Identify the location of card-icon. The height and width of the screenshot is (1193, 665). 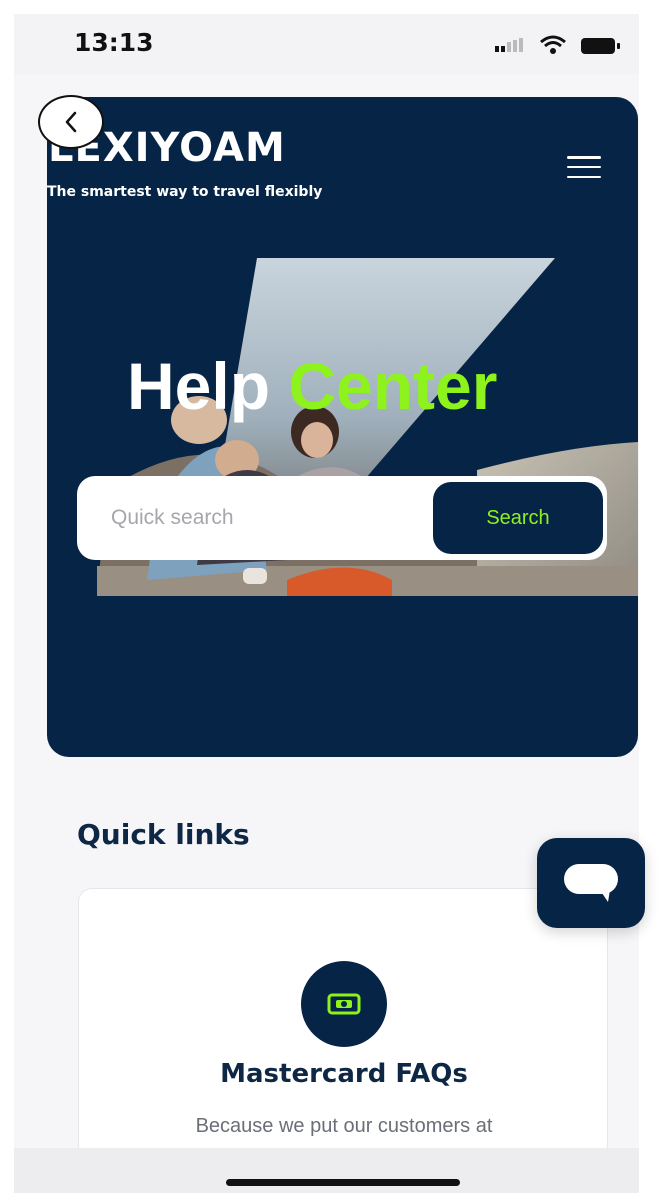
(344, 1004).